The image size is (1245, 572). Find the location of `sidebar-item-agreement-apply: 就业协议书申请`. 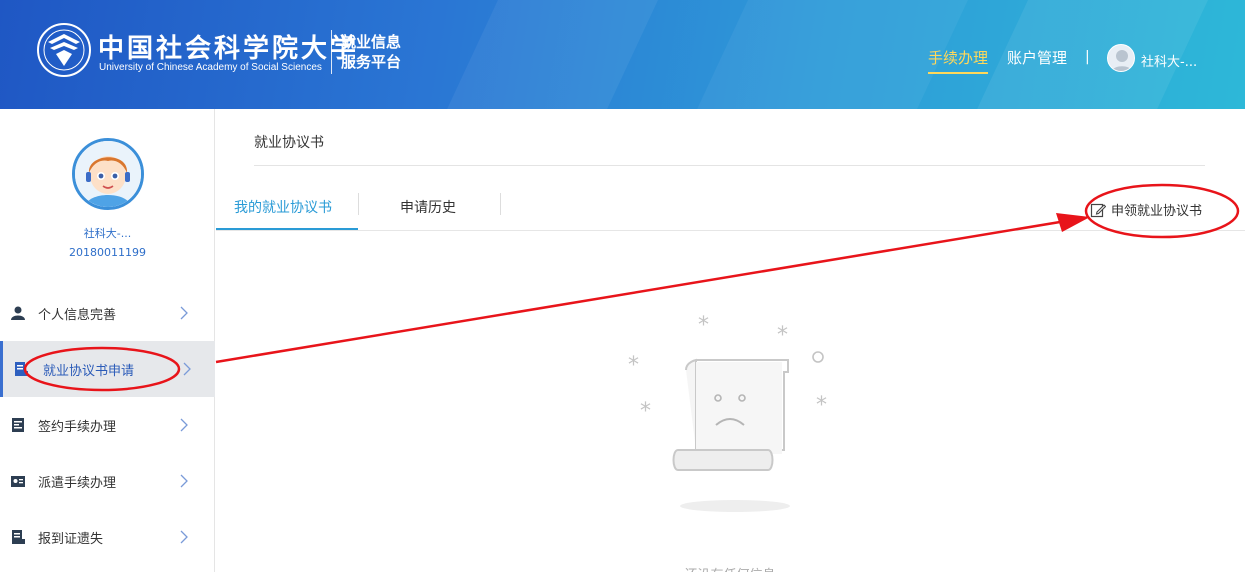

sidebar-item-agreement-apply: 就业协议书申请 is located at coordinates (107, 369).